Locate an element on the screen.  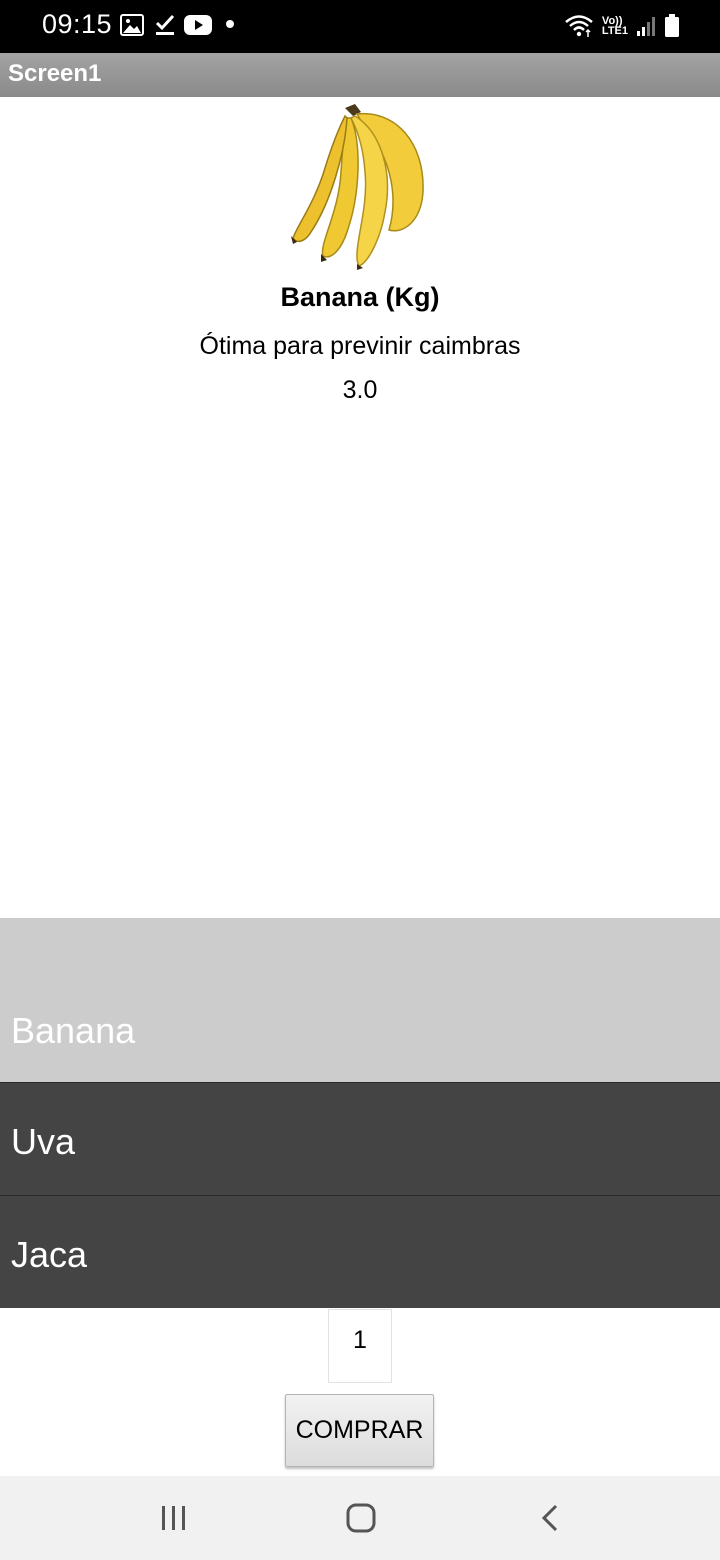
battery-icon is located at coordinates (672, 25).